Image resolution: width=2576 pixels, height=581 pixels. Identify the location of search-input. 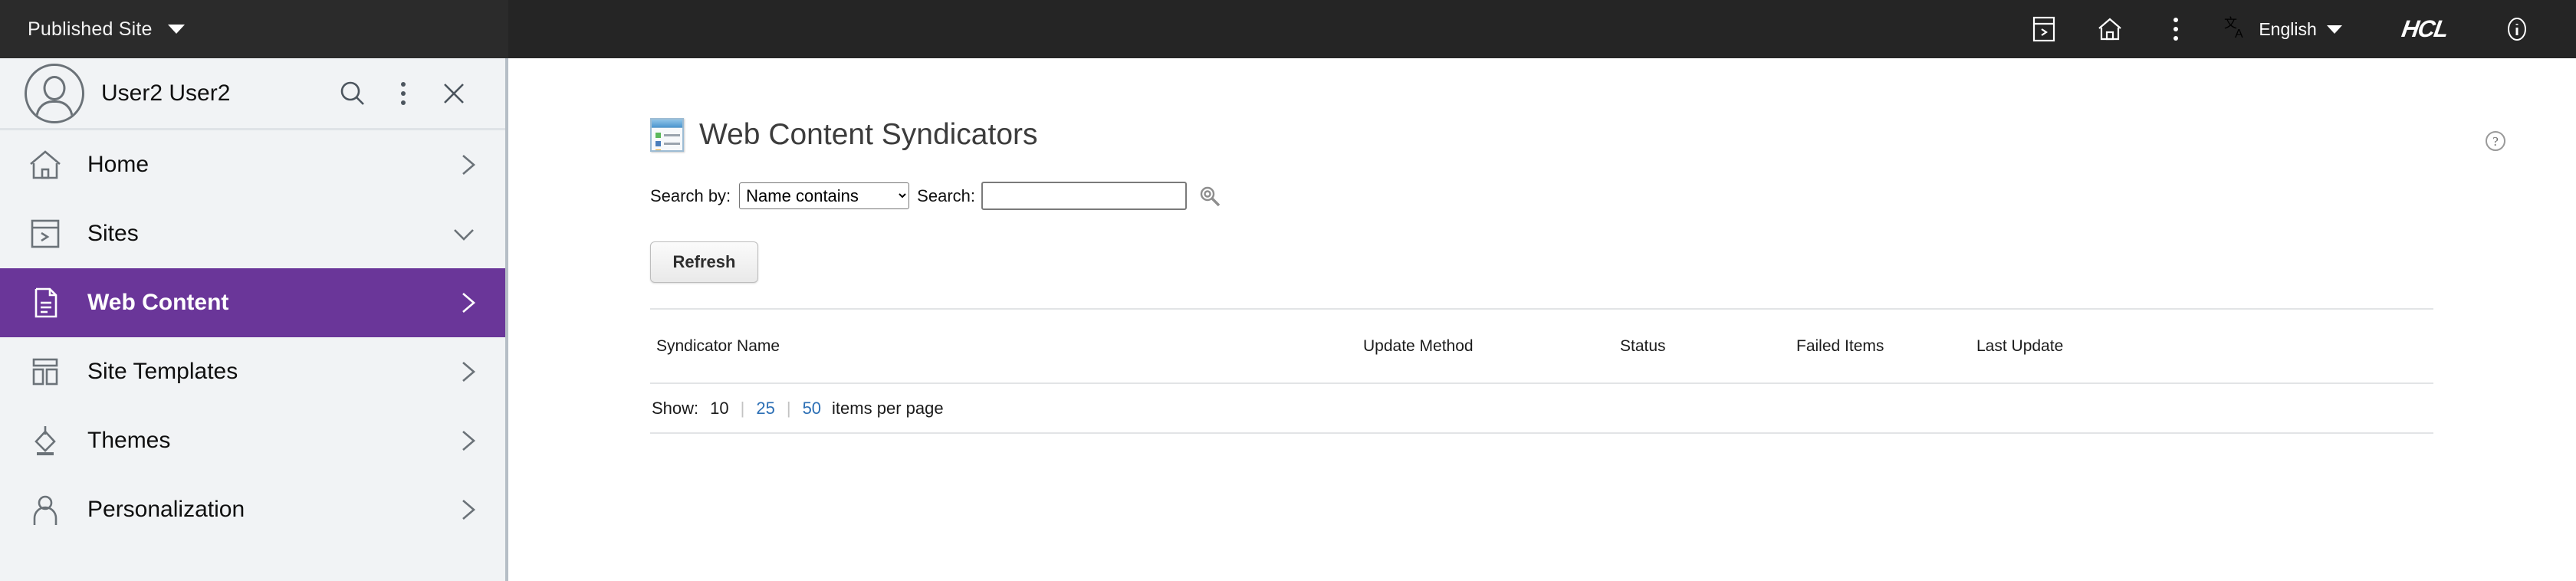
(1084, 196).